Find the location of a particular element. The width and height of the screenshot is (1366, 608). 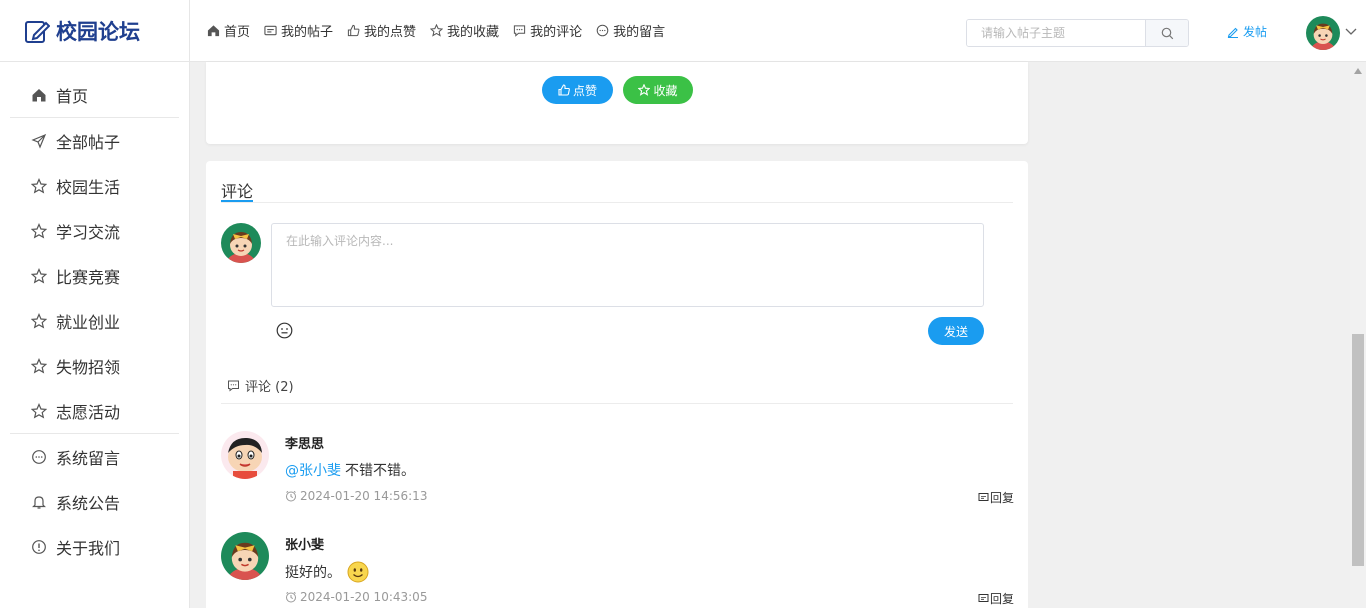

comment-text: 挺好的。 is located at coordinates (313, 573).